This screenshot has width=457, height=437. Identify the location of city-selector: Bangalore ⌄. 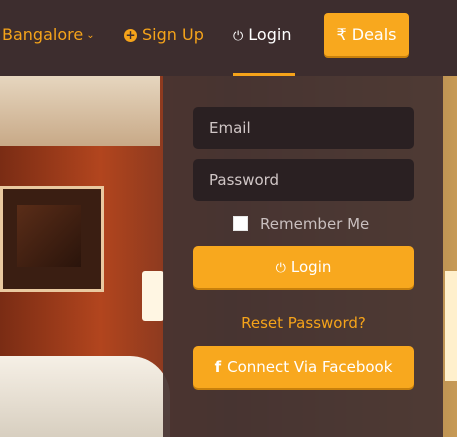
(48, 35).